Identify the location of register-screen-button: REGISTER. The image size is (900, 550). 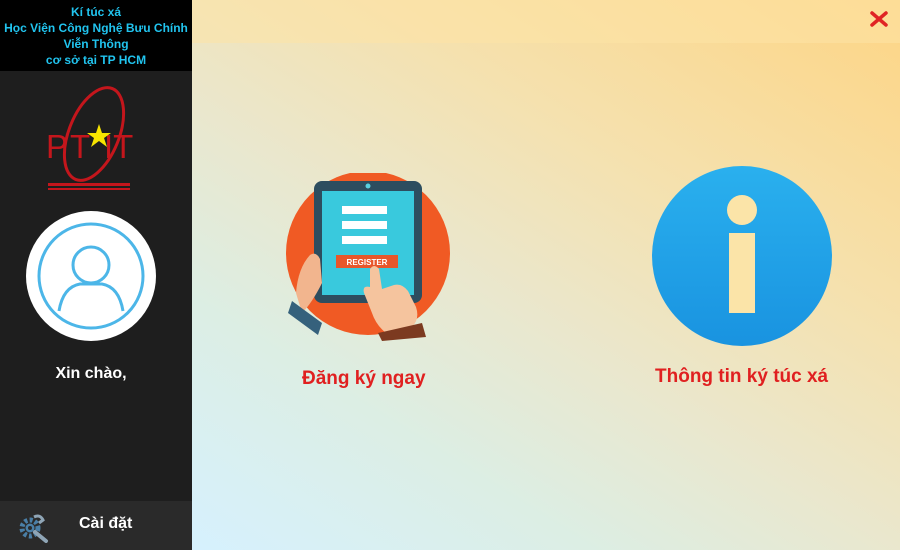
(367, 262).